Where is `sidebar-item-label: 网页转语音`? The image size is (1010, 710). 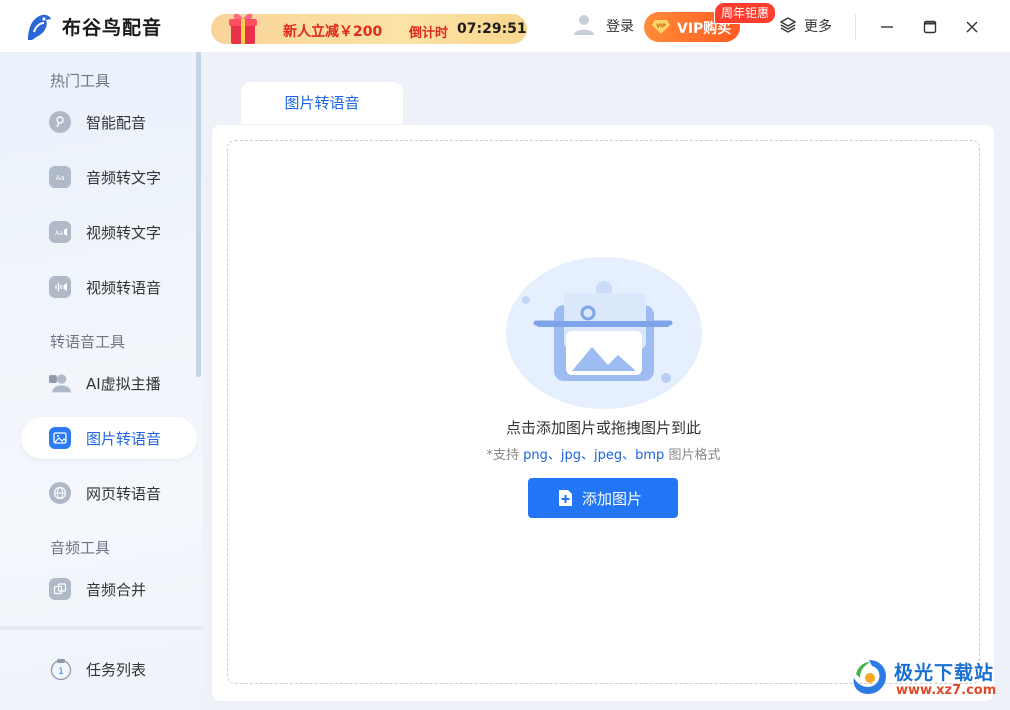
sidebar-item-label: 网页转语音 is located at coordinates (124, 494).